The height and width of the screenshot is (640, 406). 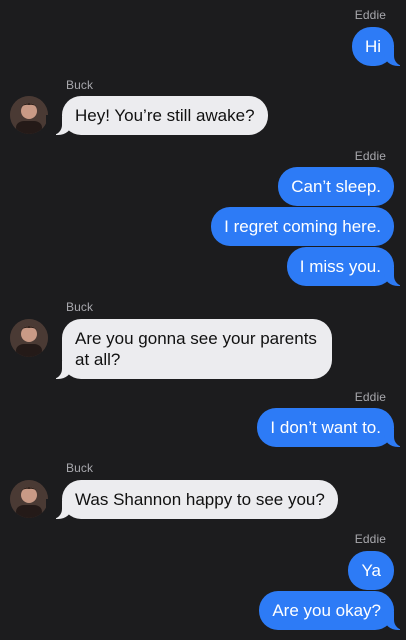 What do you see at coordinates (372, 46) in the screenshot?
I see `message-text: Hi` at bounding box center [372, 46].